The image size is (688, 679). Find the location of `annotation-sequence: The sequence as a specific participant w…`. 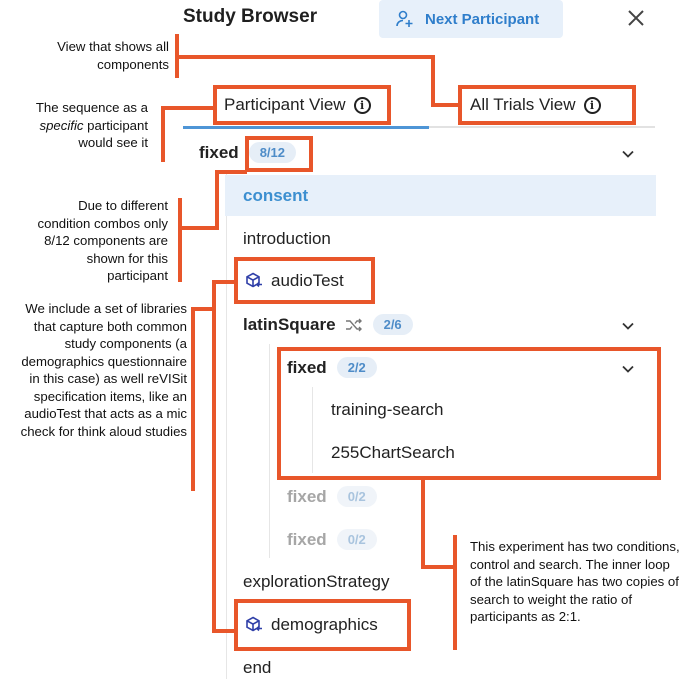

annotation-sequence: The sequence as a specific participant w… is located at coordinates (91, 125).